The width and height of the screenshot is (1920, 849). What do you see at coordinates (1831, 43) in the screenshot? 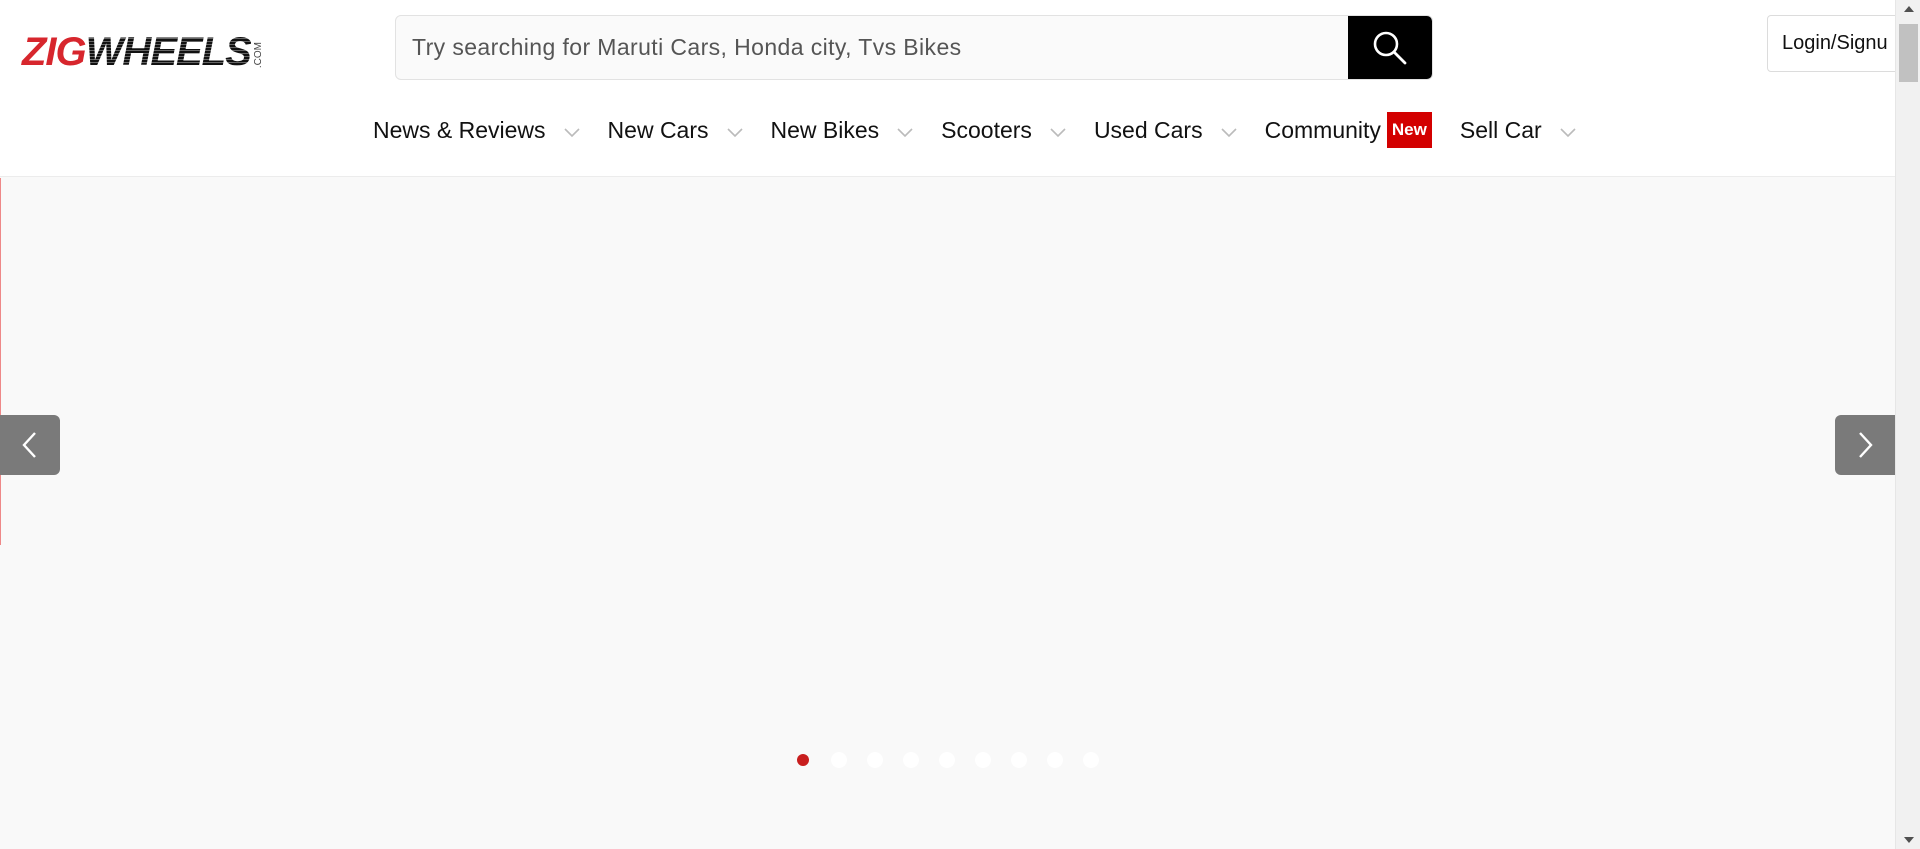
I see `login-signup-button: Login/Signu` at bounding box center [1831, 43].